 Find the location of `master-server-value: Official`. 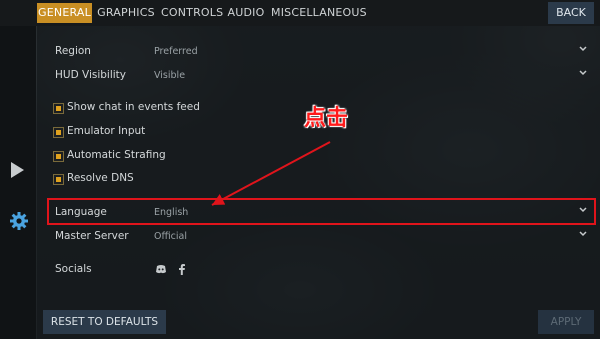

master-server-value: Official is located at coordinates (170, 236).